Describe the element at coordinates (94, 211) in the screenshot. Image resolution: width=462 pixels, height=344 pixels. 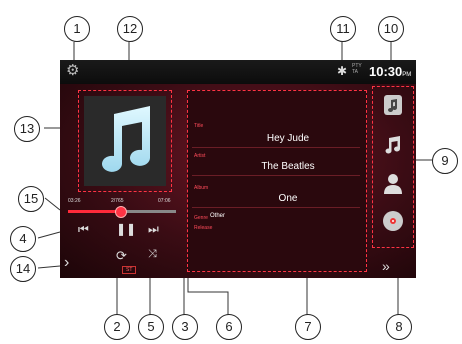
I see `seek-bar-fill` at that location.